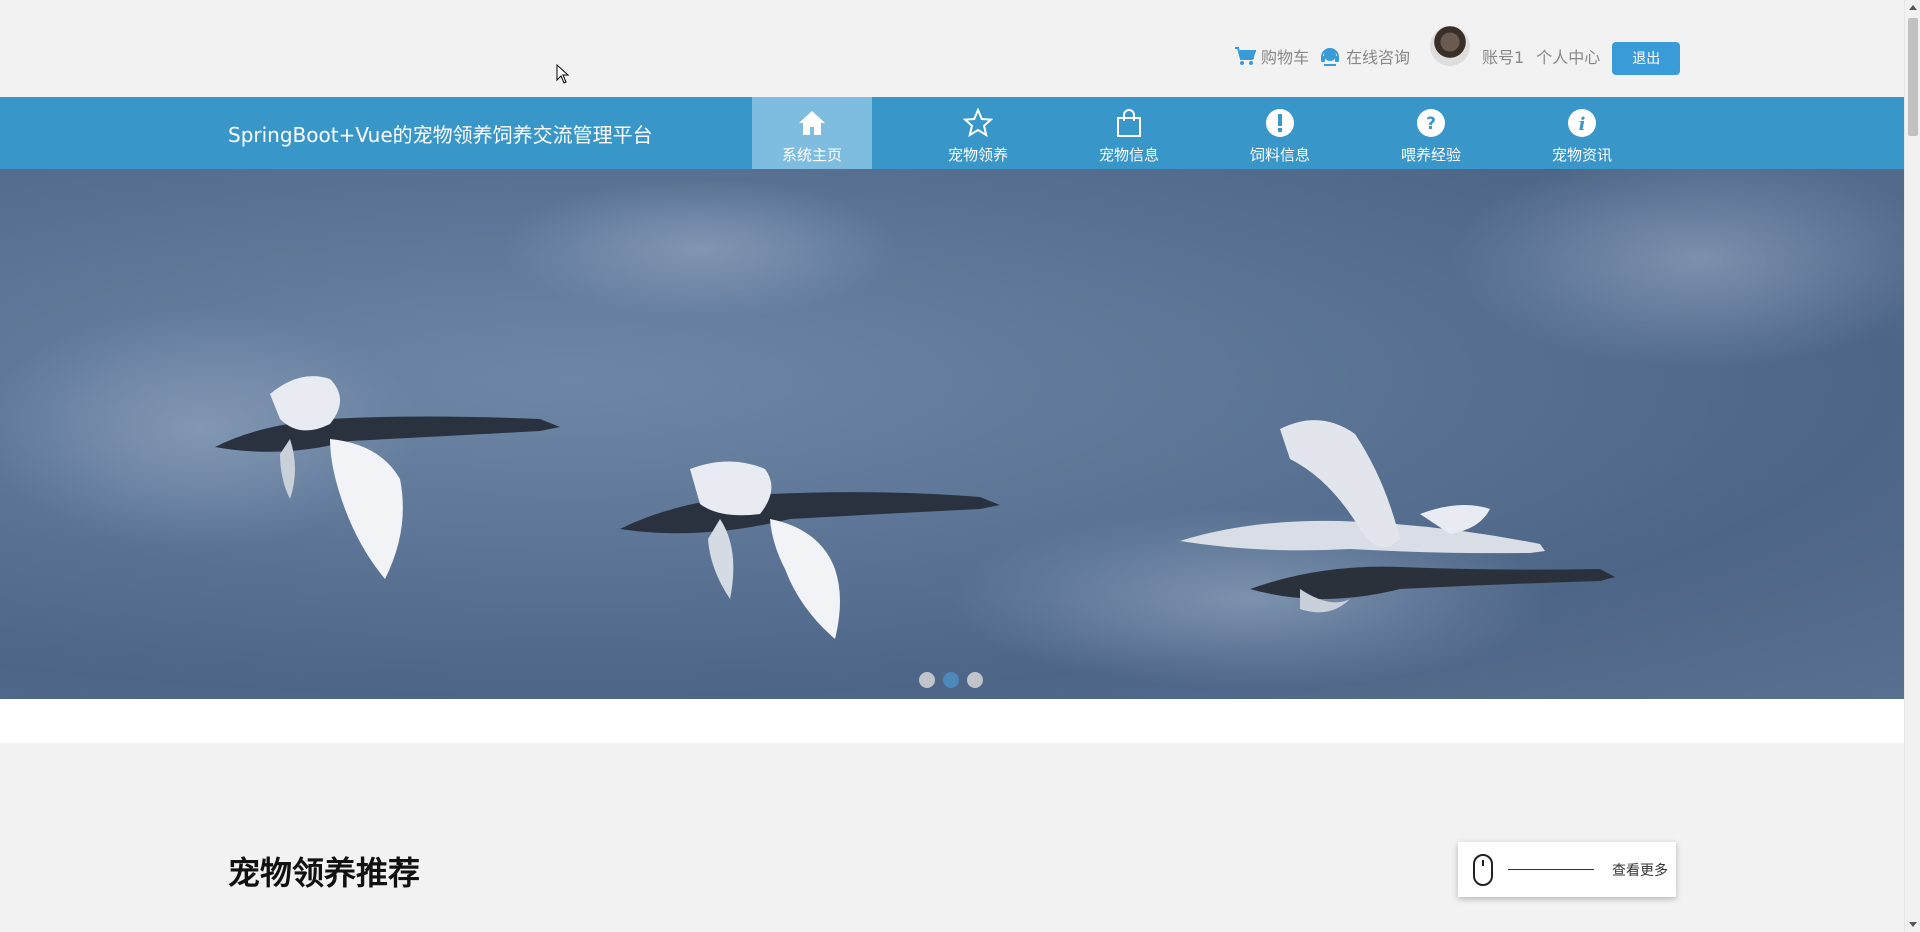  I want to click on home-icon, so click(812, 123).